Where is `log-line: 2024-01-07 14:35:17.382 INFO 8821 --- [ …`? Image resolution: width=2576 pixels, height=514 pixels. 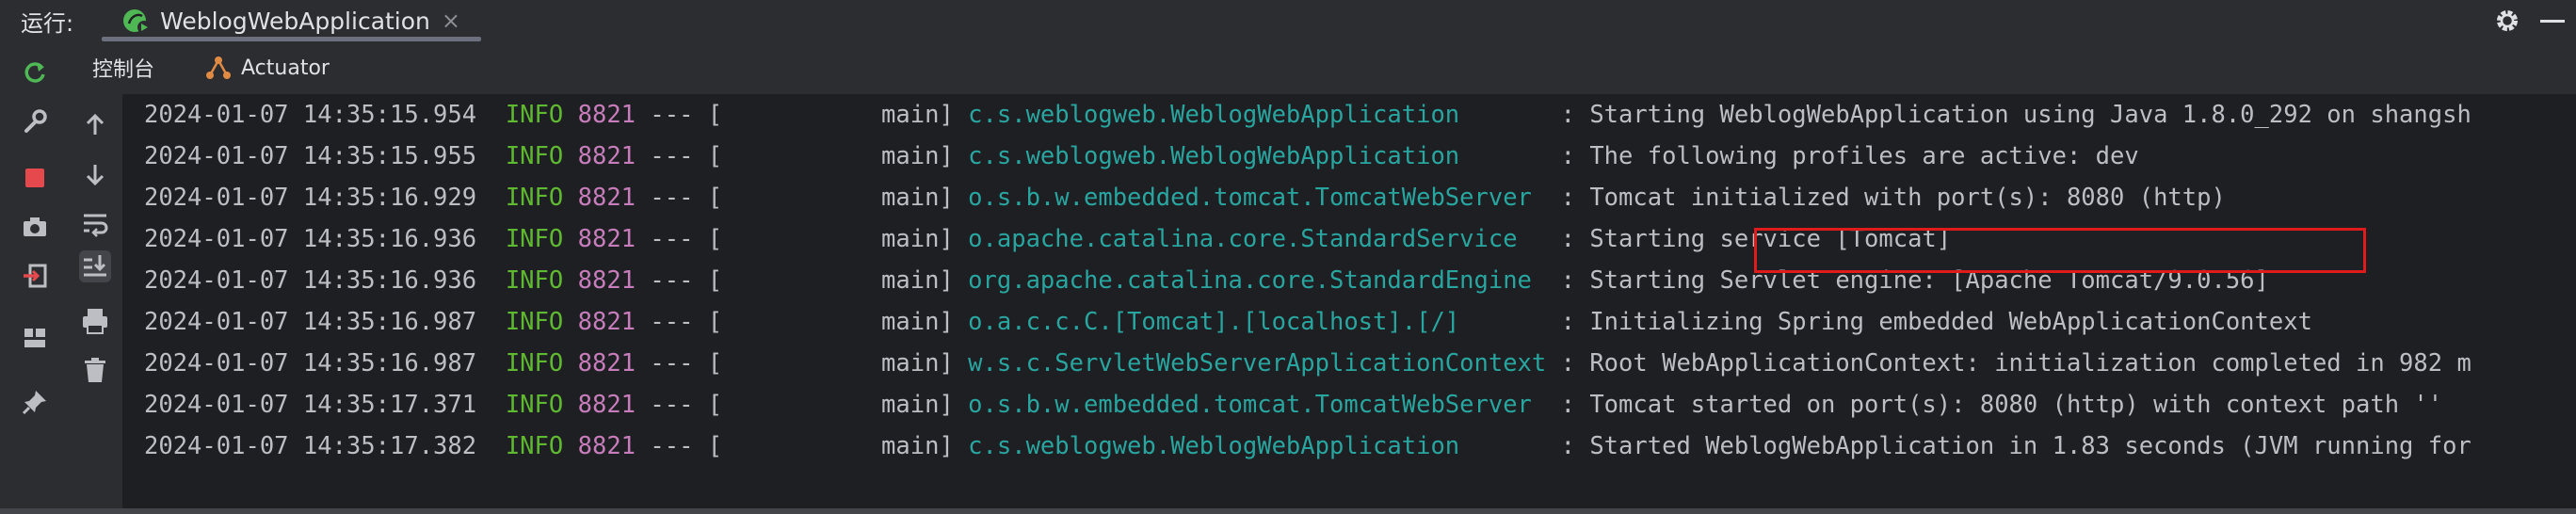
log-line: 2024-01-07 14:35:17.382 INFO 8821 --- [ … is located at coordinates (1307, 446).